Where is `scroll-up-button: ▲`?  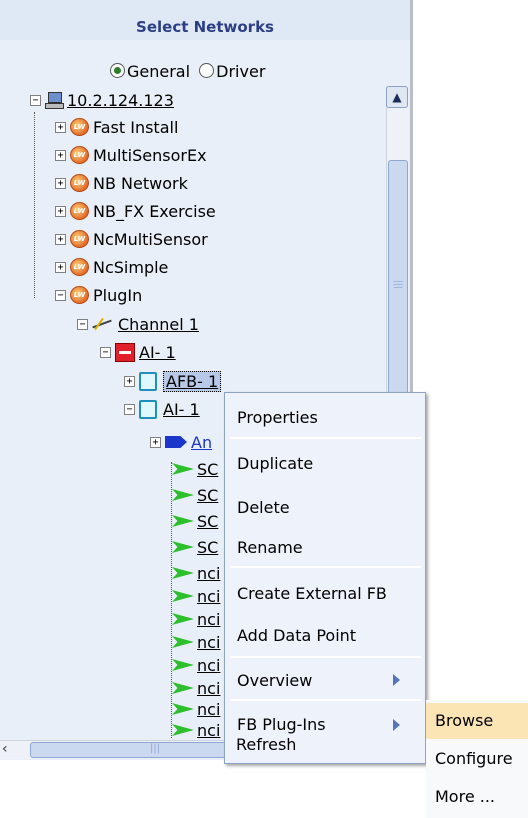
scroll-up-button: ▲ is located at coordinates (397, 97).